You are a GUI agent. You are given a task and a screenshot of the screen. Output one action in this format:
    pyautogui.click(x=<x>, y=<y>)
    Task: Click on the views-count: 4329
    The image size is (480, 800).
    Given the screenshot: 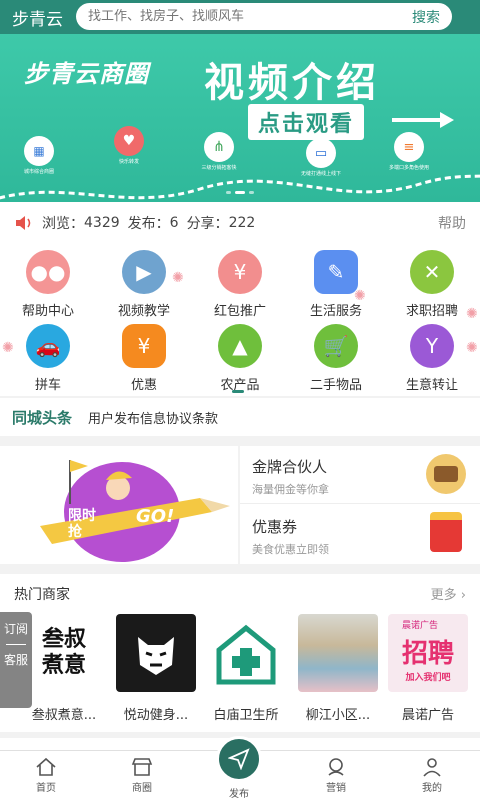 What is the action you would take?
    pyautogui.click(x=102, y=223)
    